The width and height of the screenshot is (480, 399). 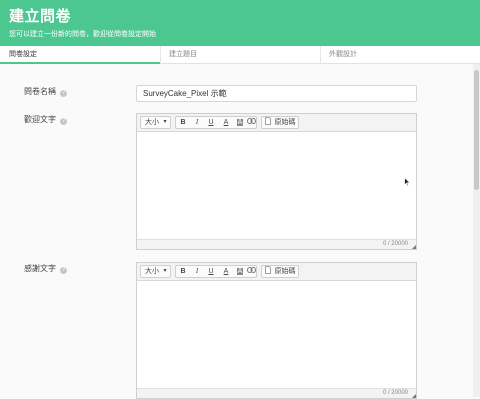 I want to click on tab-appearance: 外觀設計, so click(x=396, y=55).